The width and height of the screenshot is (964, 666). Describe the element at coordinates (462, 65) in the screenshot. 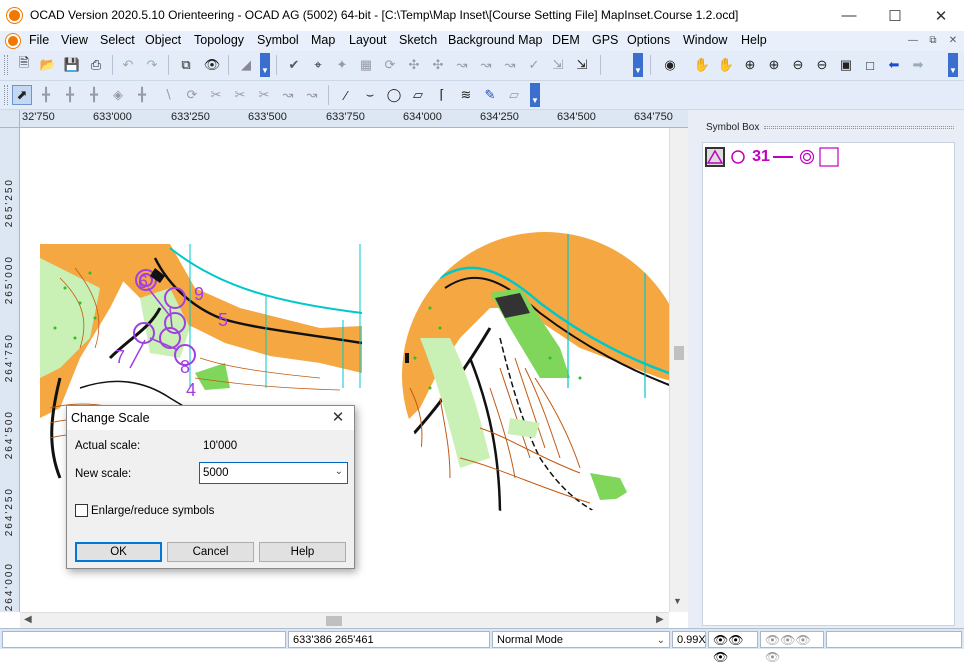

I see `tool-e-icon: ↝` at that location.